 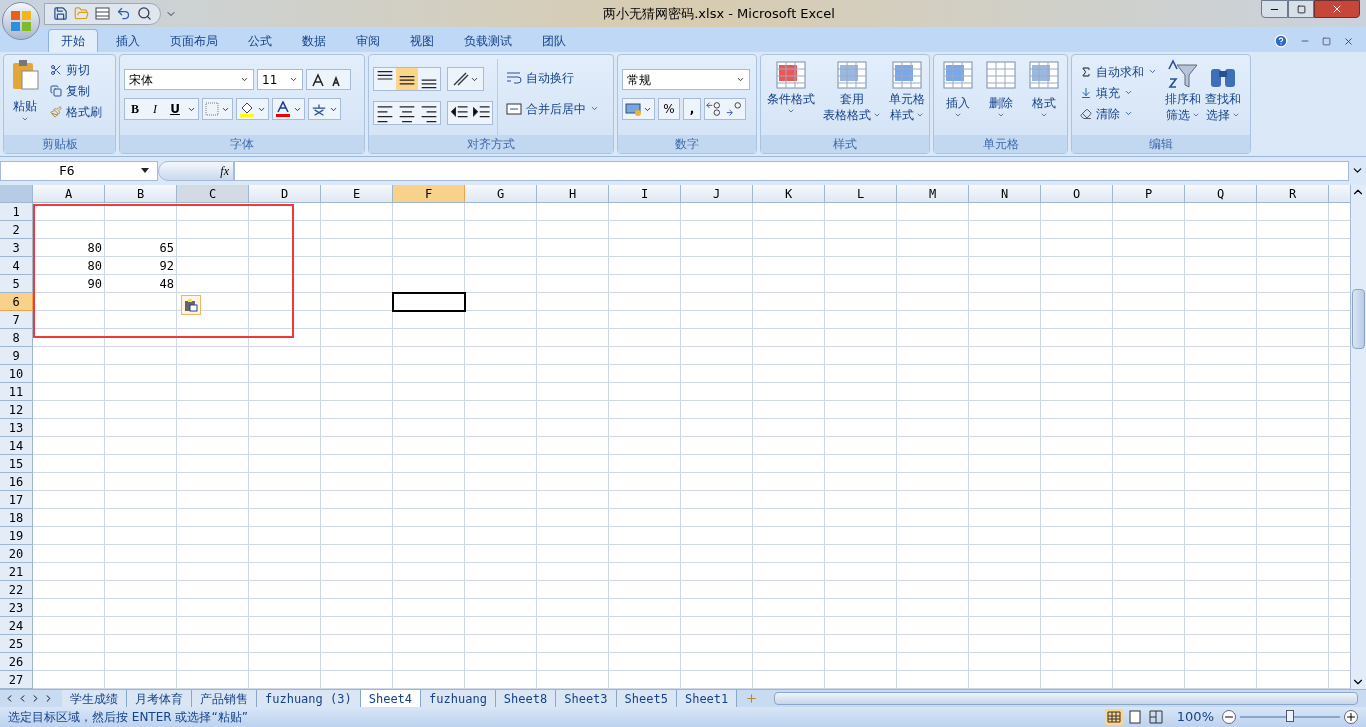 I want to click on column-header: M, so click(x=933, y=193).